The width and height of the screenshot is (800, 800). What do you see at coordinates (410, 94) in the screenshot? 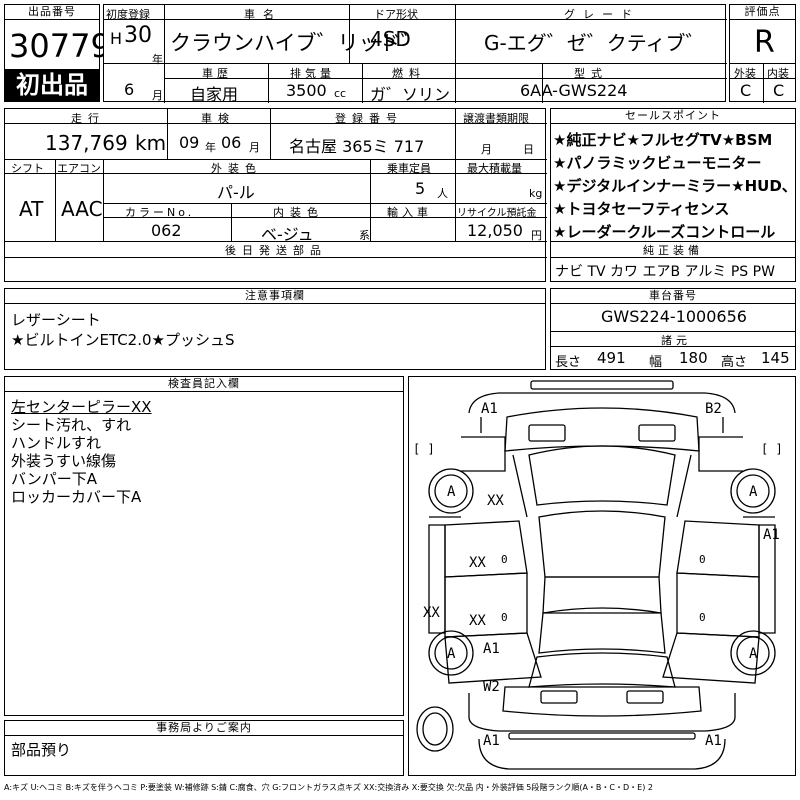
I see `fuel: ガ゛ソリン` at bounding box center [410, 94].